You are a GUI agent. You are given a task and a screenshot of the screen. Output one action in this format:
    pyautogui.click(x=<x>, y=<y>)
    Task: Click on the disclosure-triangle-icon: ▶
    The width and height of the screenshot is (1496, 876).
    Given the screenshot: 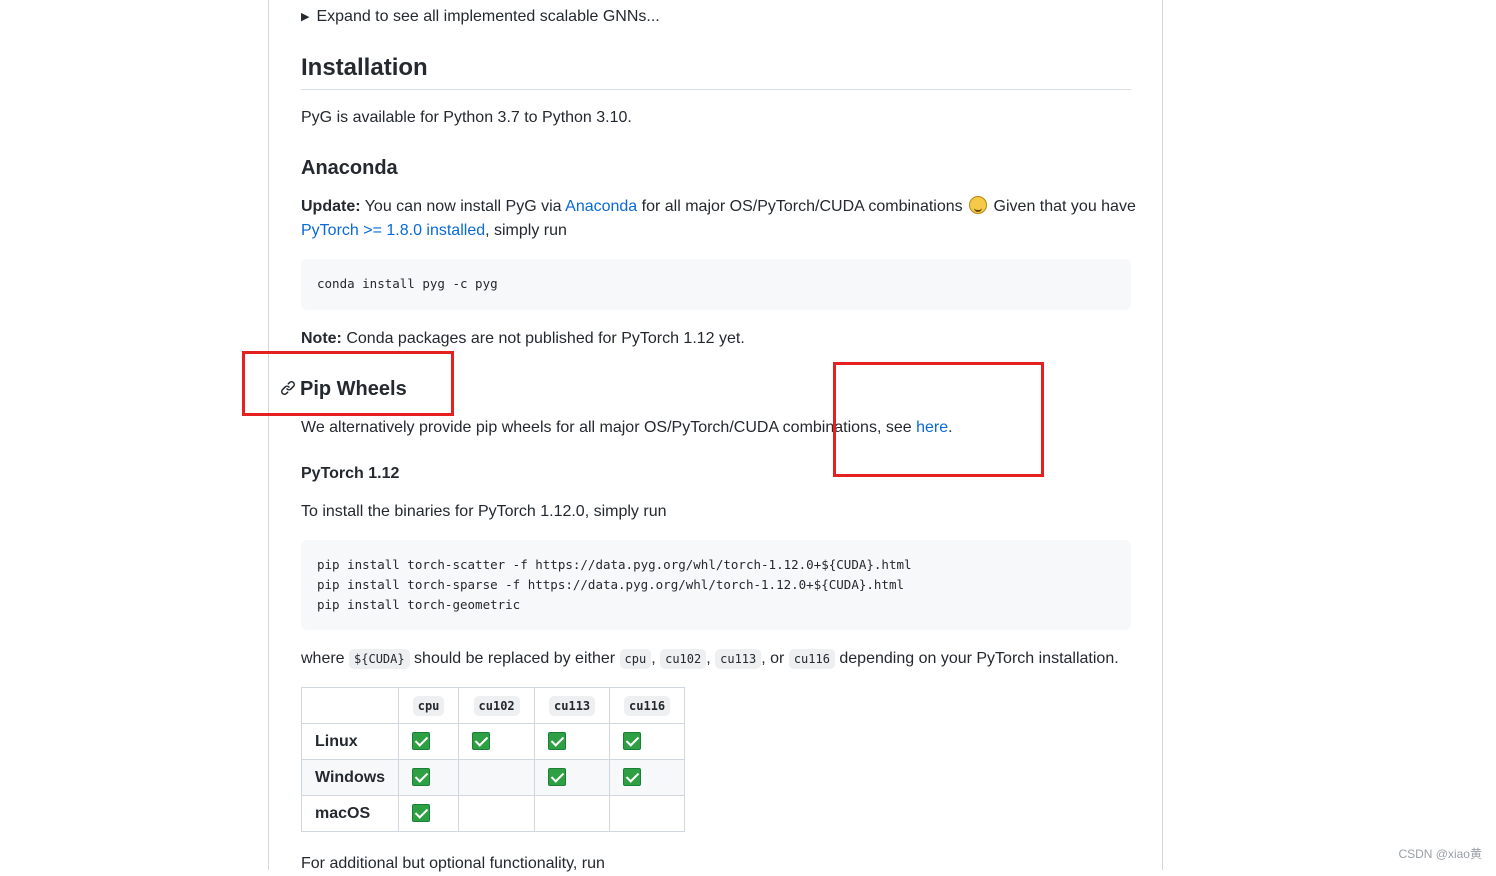 What is the action you would take?
    pyautogui.click(x=305, y=17)
    